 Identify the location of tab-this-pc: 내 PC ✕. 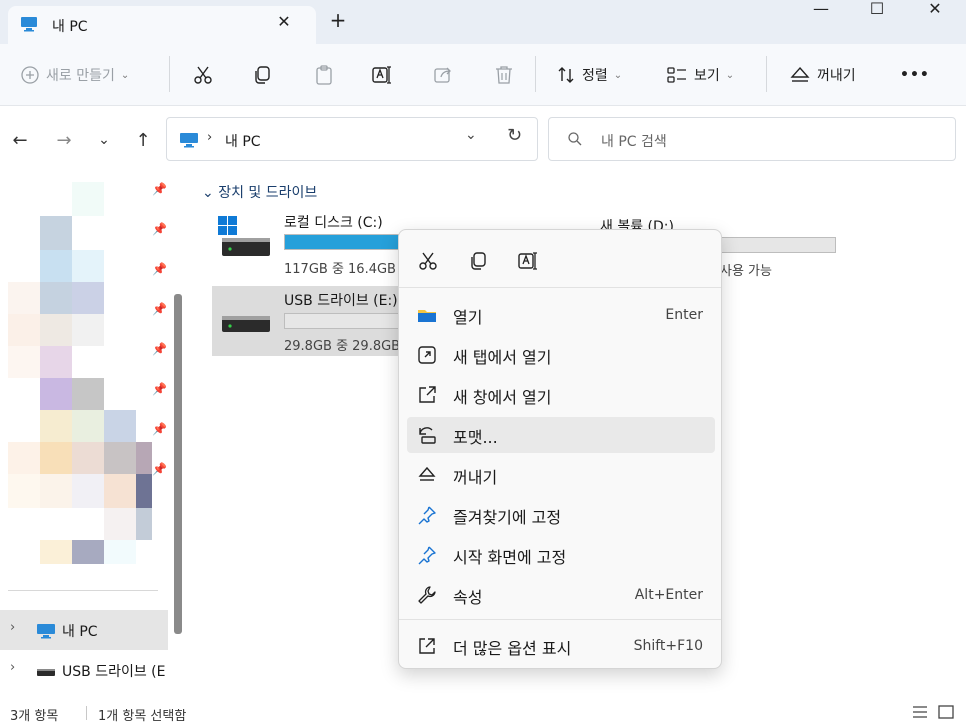
(162, 25).